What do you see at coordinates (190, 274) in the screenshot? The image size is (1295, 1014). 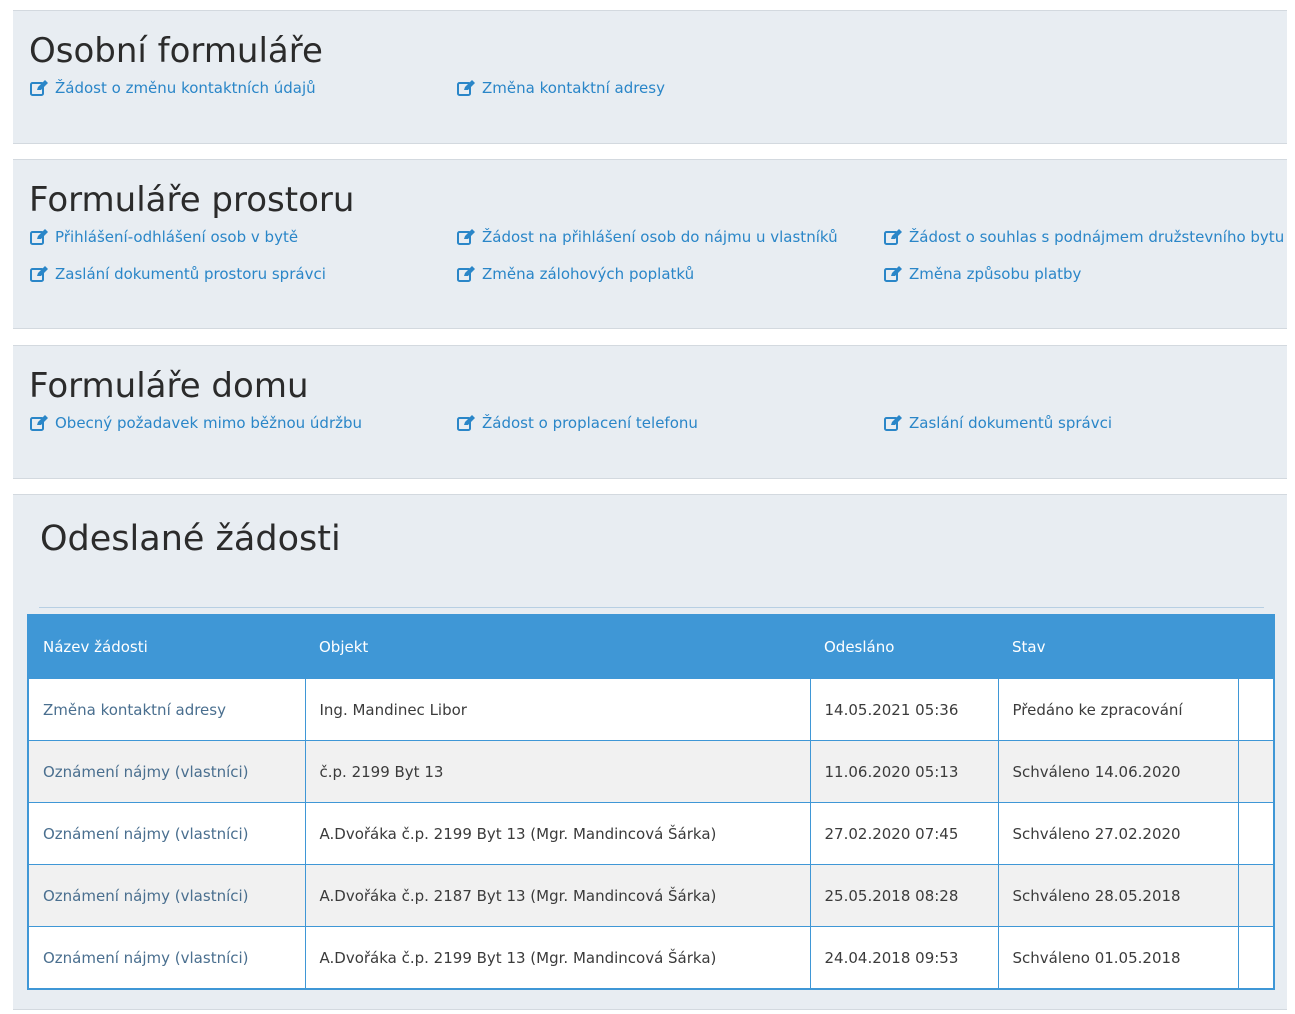 I see `link-label: Zaslání dokumentů prostoru správci` at bounding box center [190, 274].